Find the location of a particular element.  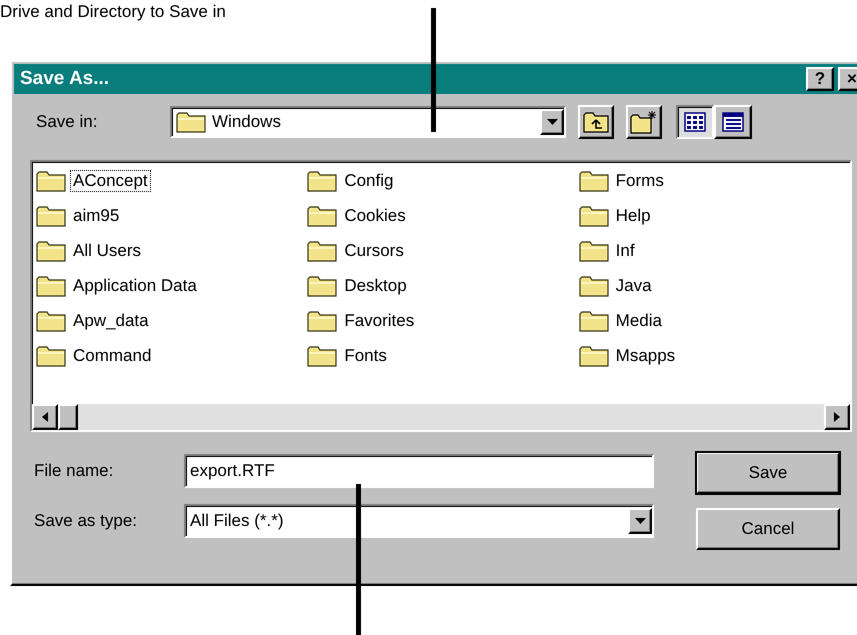

folder-item: Cookies is located at coordinates (443, 215).